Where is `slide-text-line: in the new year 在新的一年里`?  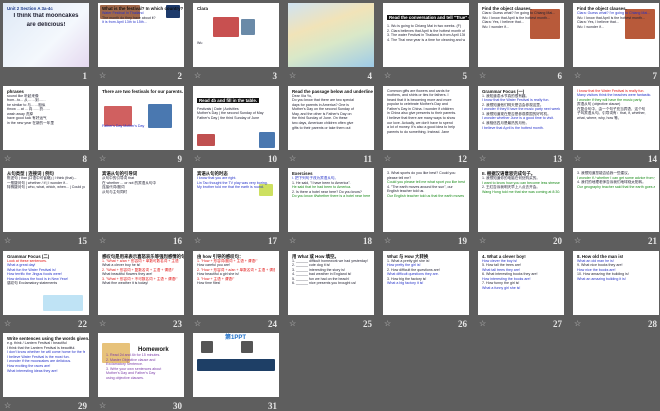
slide-text-line: in the new year 在新的一年里 is located at coordinates (30, 123).